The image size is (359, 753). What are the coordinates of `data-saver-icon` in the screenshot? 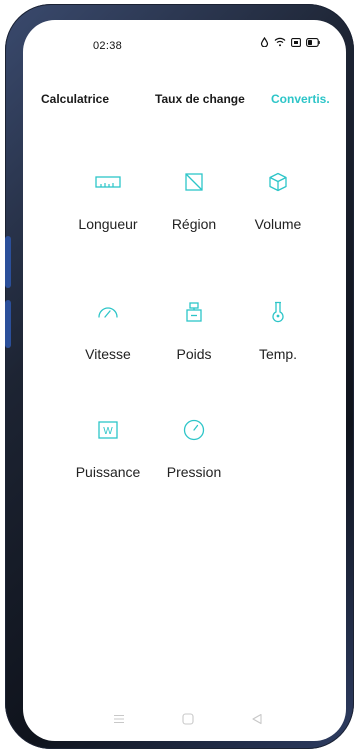 It's located at (264, 42).